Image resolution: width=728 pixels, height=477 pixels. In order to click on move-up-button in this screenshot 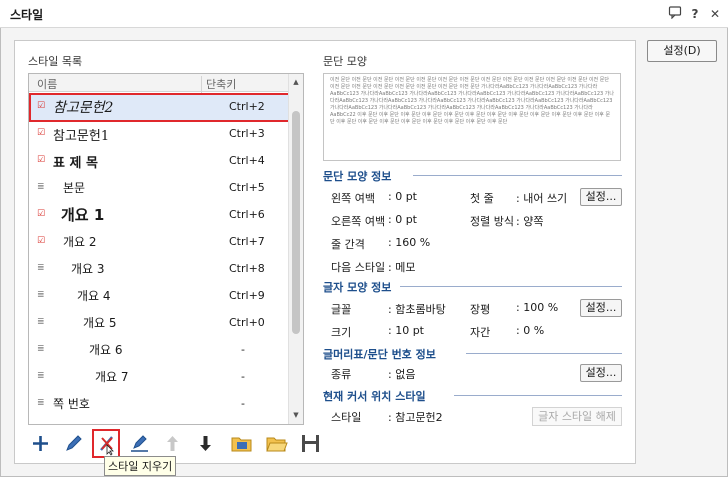, I will do `click(172, 443)`.